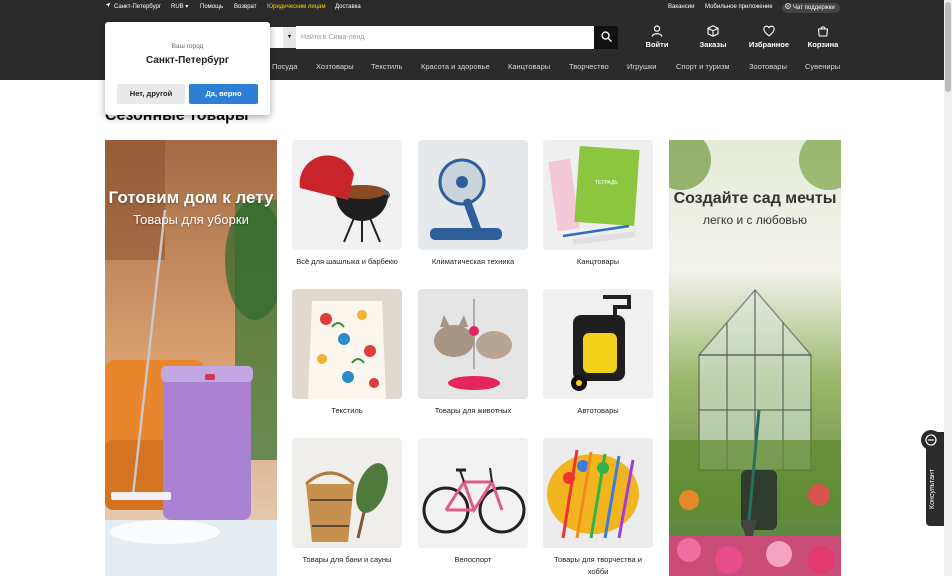 This screenshot has height=576, width=952. I want to click on category-tile-auto: Автотовары, so click(598, 353).